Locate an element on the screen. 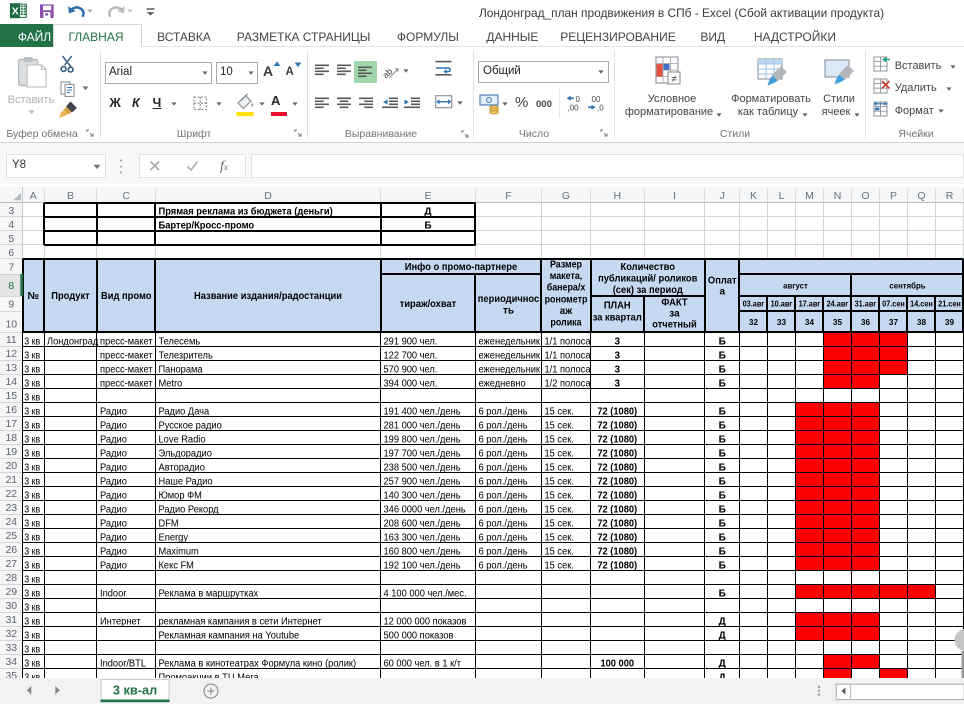  svg-text: Панорама is located at coordinates (181, 369).